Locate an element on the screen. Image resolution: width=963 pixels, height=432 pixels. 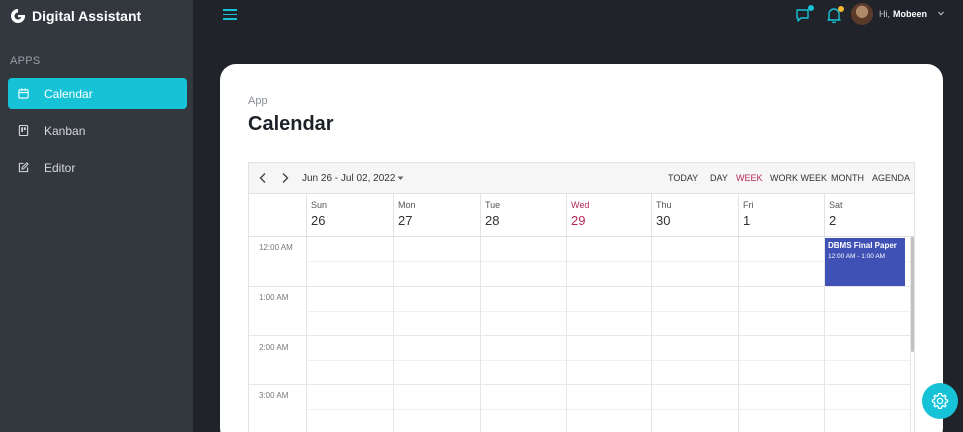
chevron-left-icon is located at coordinates (263, 178).